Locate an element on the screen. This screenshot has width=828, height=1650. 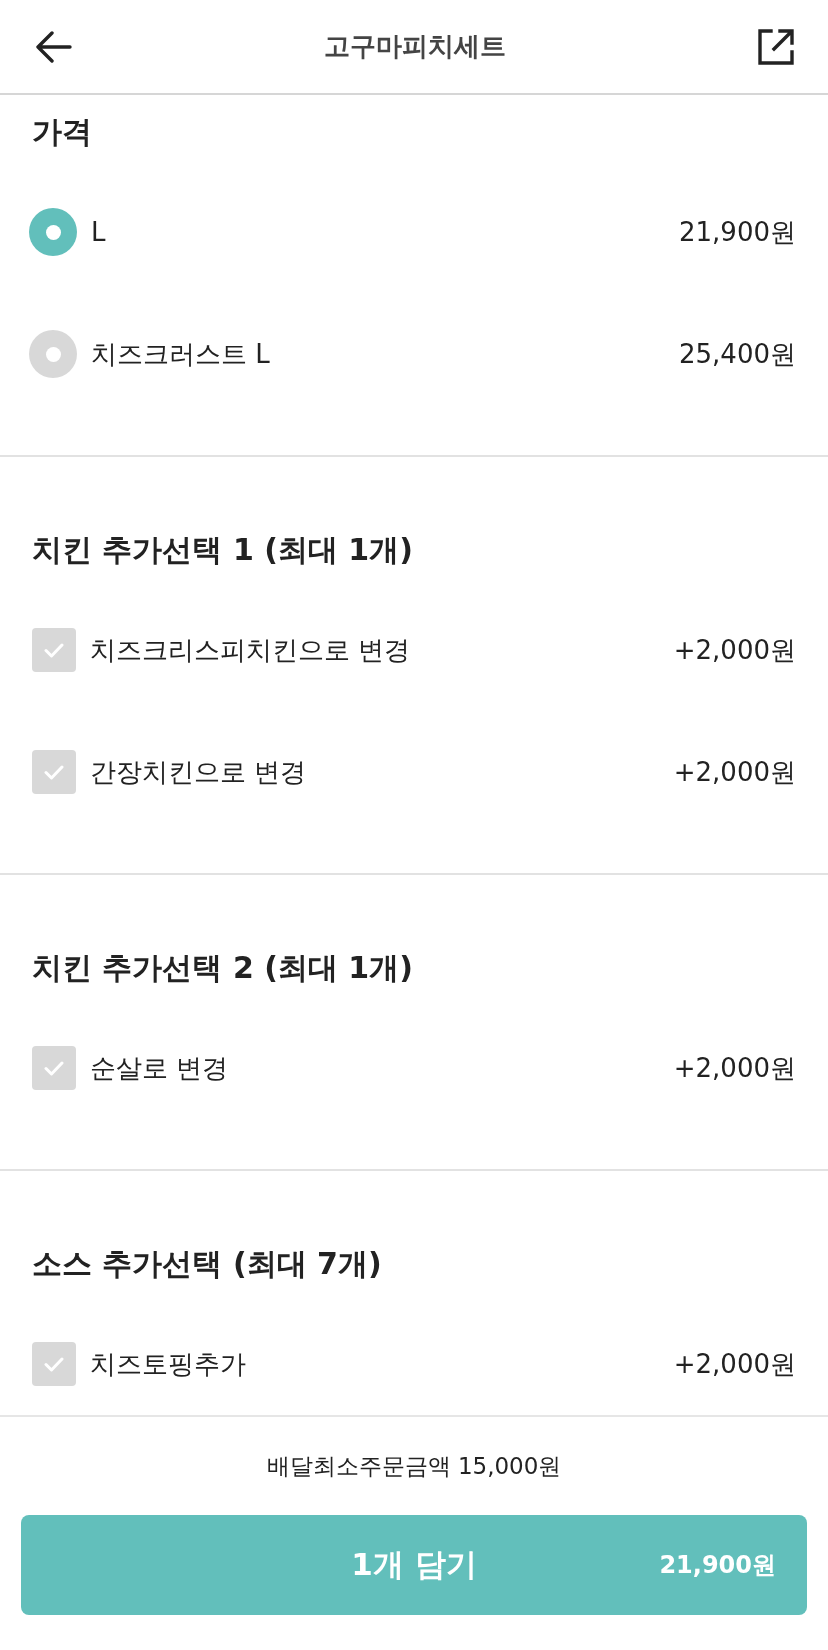
section-title: 가격 is located at coordinates (62, 132).